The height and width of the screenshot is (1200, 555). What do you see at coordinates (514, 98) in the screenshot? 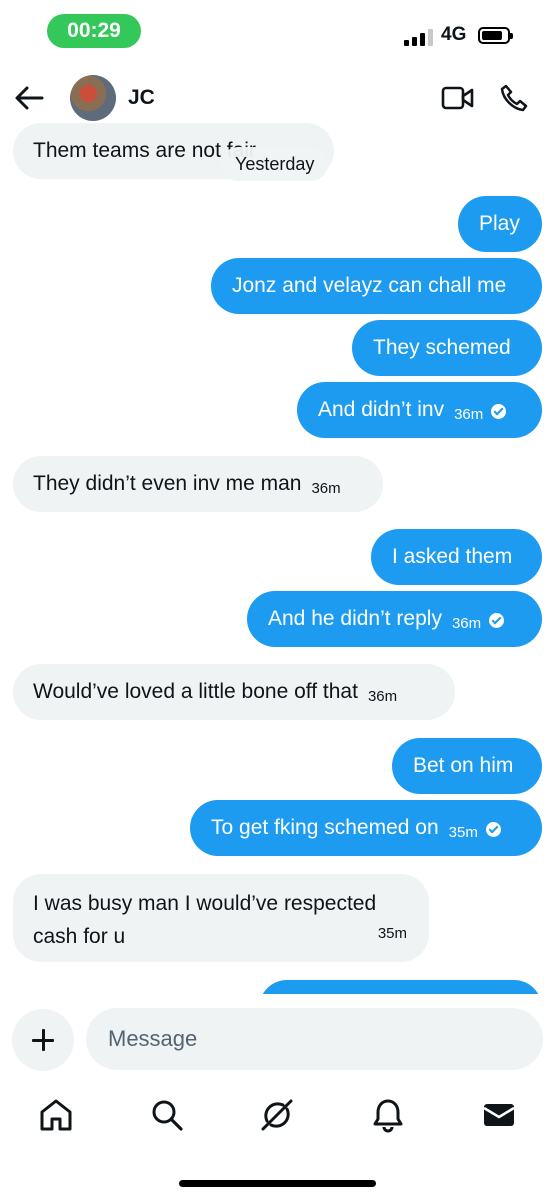
I see `phone-icon` at bounding box center [514, 98].